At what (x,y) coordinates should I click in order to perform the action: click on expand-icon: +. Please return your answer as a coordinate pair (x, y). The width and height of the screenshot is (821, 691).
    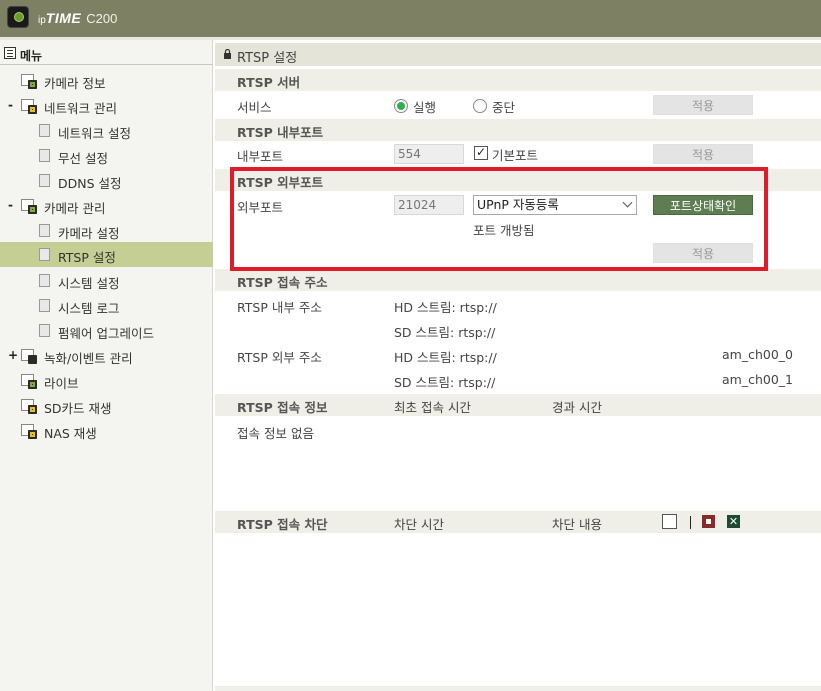
    Looking at the image, I should click on (13, 355).